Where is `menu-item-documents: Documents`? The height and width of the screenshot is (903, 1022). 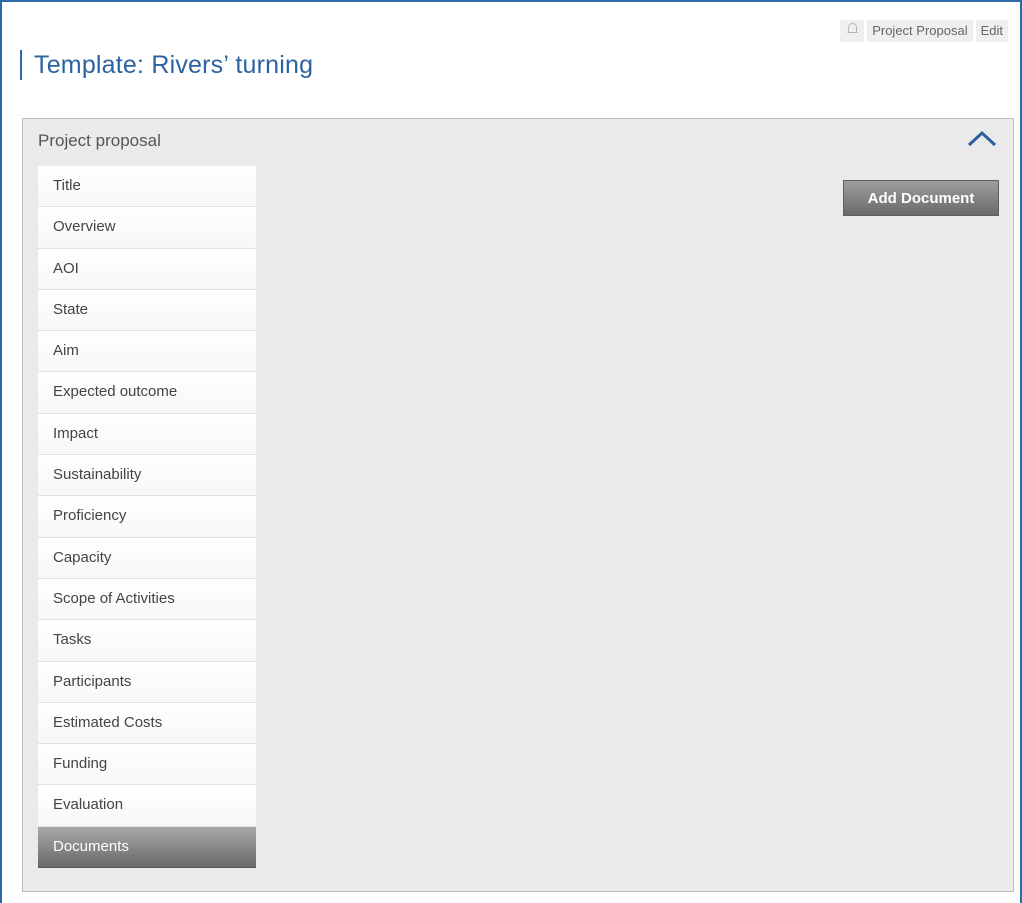
menu-item-documents: Documents is located at coordinates (147, 847).